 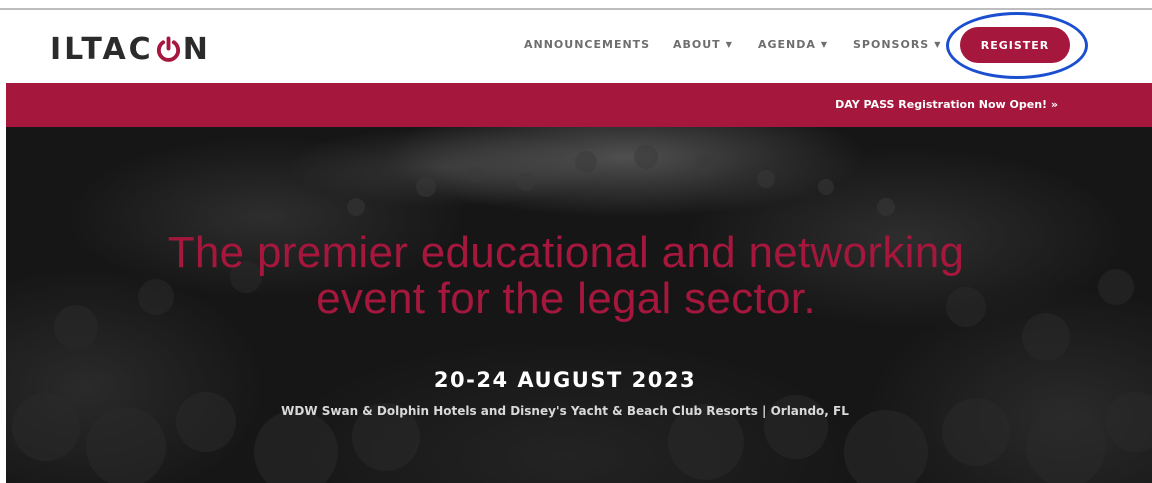 I want to click on site-logo: ILTAC N ILTACON, so click(x=130, y=49).